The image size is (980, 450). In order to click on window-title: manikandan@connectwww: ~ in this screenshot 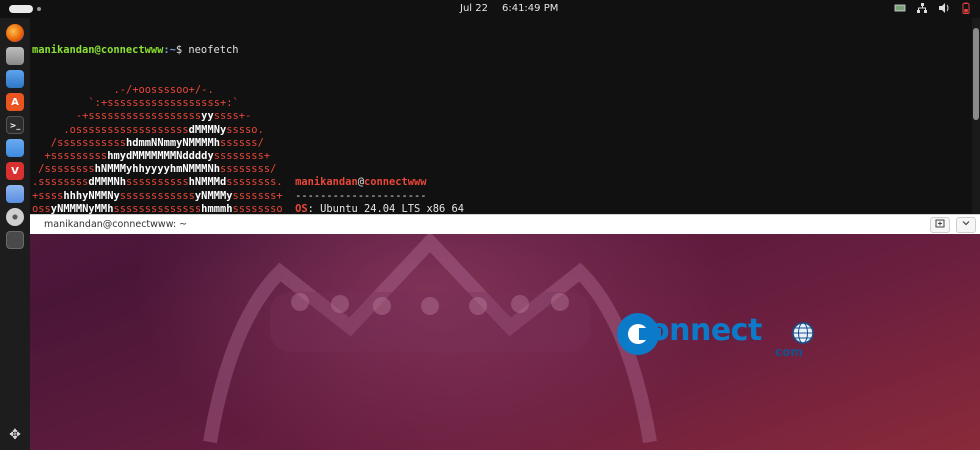, I will do `click(116, 224)`.